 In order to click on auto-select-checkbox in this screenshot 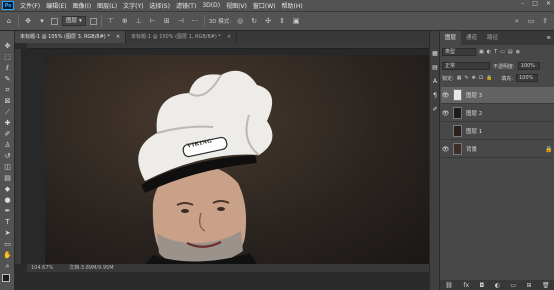, I will do `click(54, 21)`.